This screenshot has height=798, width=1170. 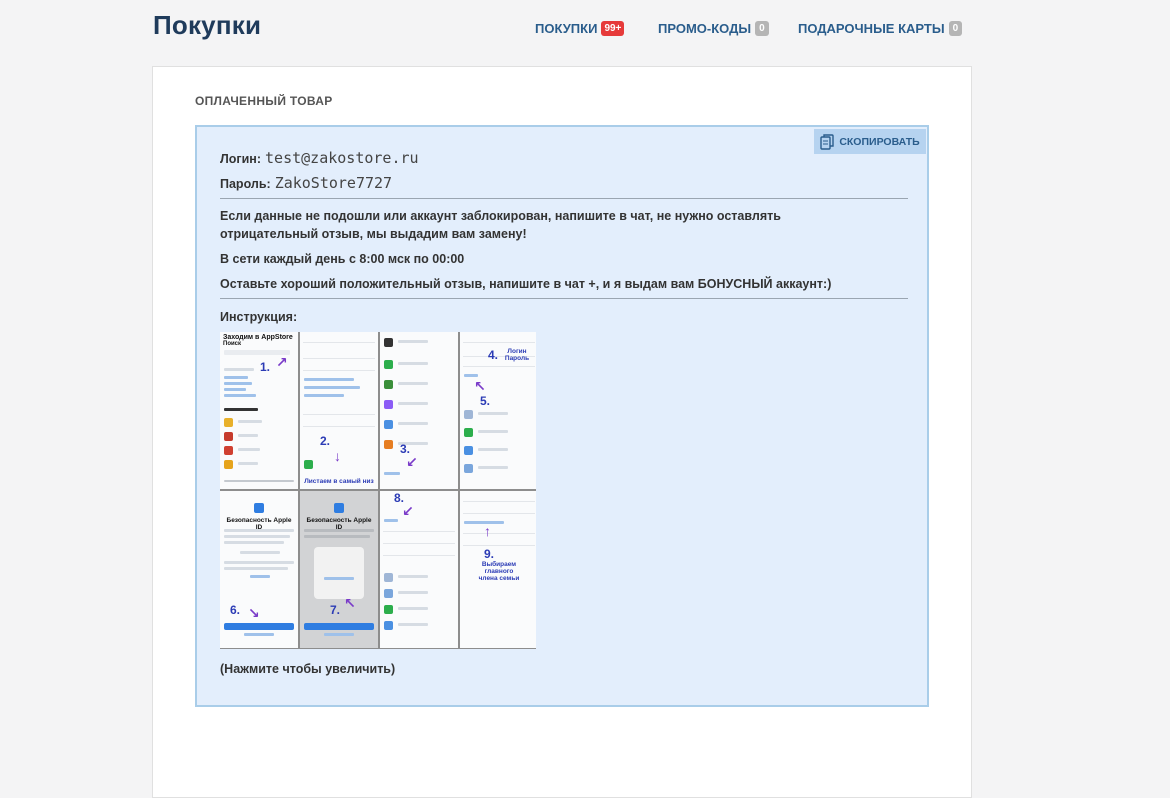 What do you see at coordinates (566, 28) in the screenshot?
I see `nav-purchases-label: ПОКУПКИ` at bounding box center [566, 28].